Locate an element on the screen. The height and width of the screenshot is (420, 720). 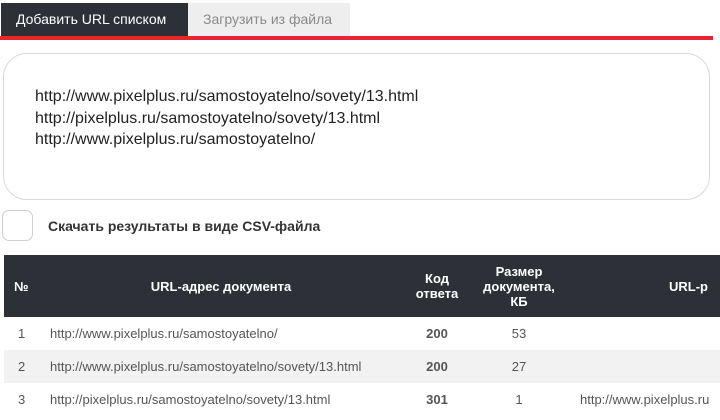
csv-checkbox-label: Скачать результаты в виде CSV-файла is located at coordinates (184, 226).